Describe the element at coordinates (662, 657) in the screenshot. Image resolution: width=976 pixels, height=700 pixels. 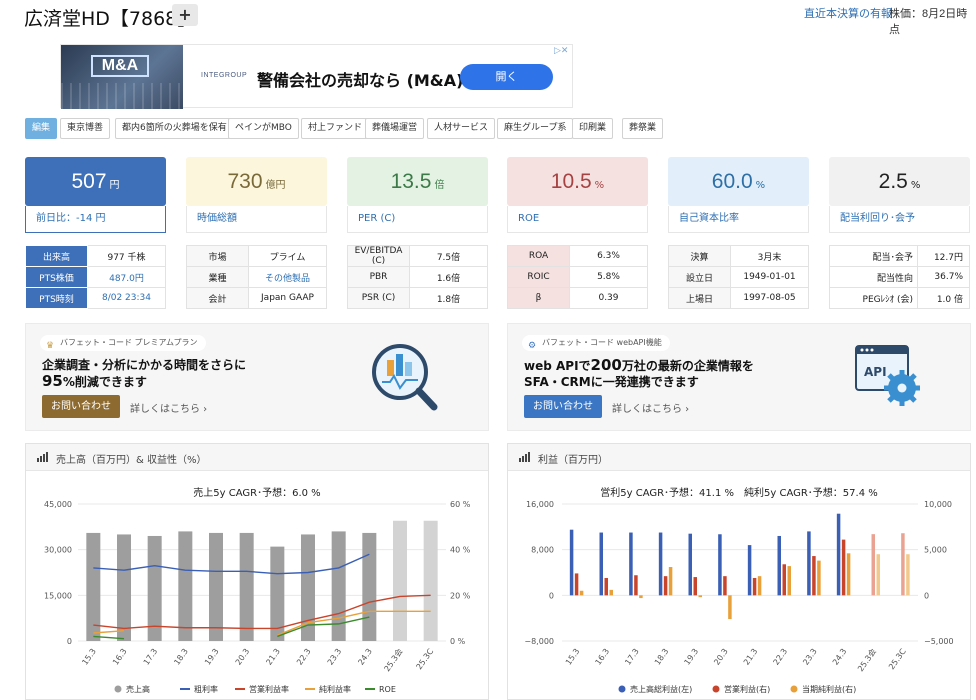
I see `x-tick-label: 18.3` at that location.